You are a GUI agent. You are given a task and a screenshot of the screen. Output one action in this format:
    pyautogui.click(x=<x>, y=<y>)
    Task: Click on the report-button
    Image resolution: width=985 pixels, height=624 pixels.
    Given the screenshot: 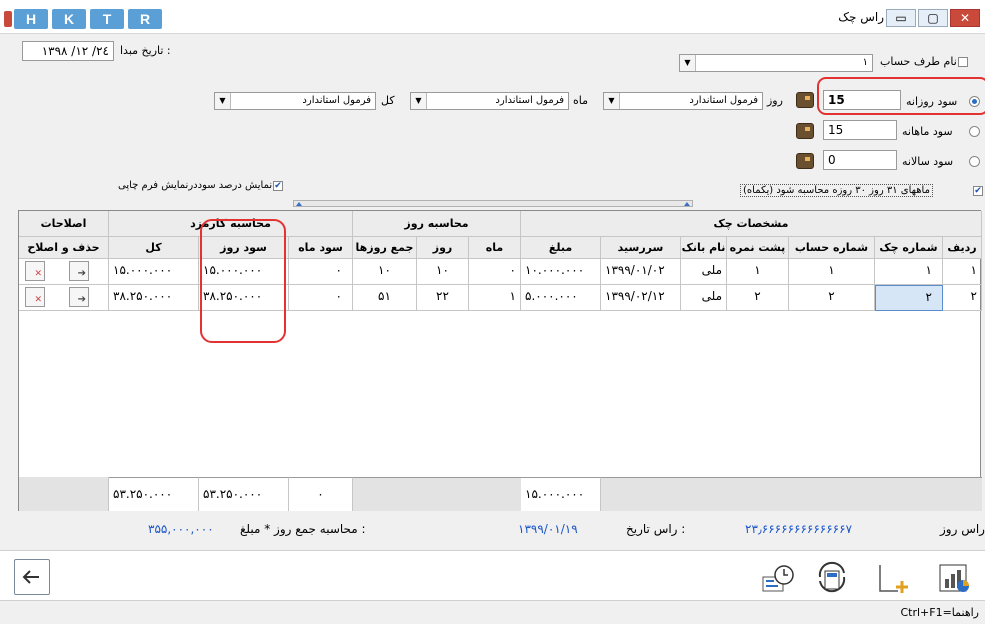 What is the action you would take?
    pyautogui.click(x=954, y=577)
    